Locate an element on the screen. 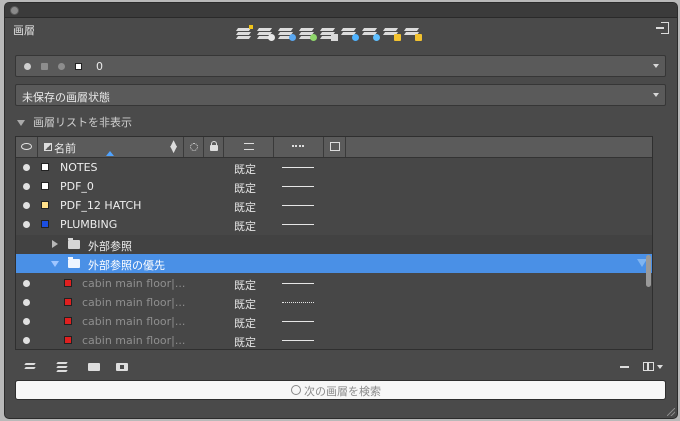 The width and height of the screenshot is (680, 421). layer-search-box is located at coordinates (342, 390).